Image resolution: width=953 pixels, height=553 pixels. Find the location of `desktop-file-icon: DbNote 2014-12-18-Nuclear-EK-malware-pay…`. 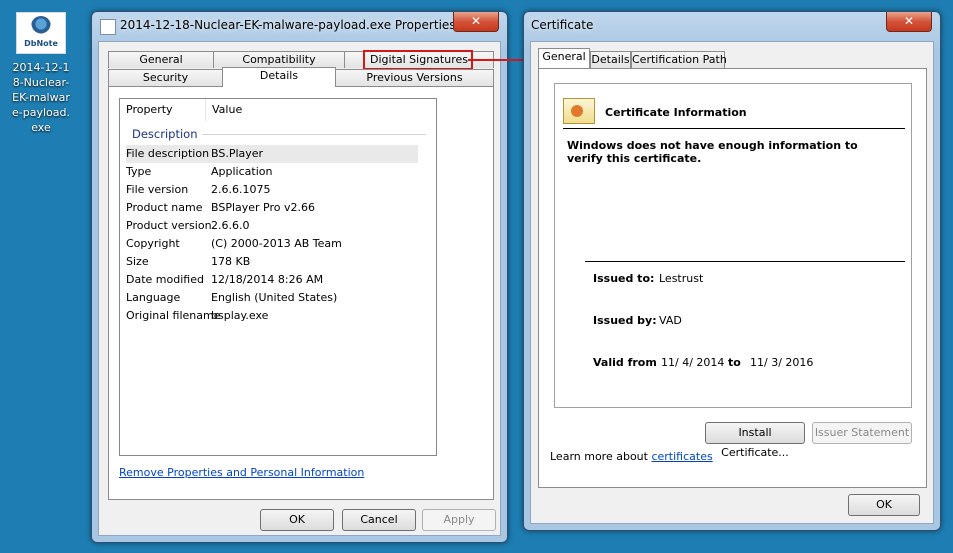

desktop-file-icon: DbNote 2014-12-18-Nuclear-EK-malware-pay… is located at coordinates (41, 73).